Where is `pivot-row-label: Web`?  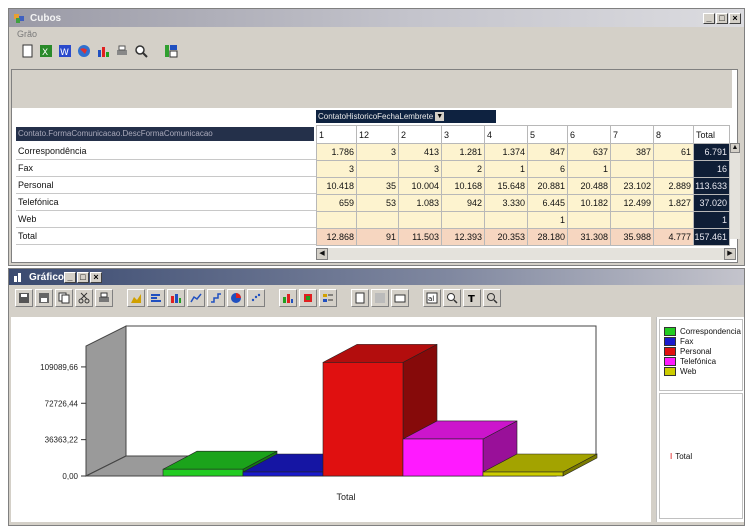 pivot-row-label: Web is located at coordinates (166, 219).